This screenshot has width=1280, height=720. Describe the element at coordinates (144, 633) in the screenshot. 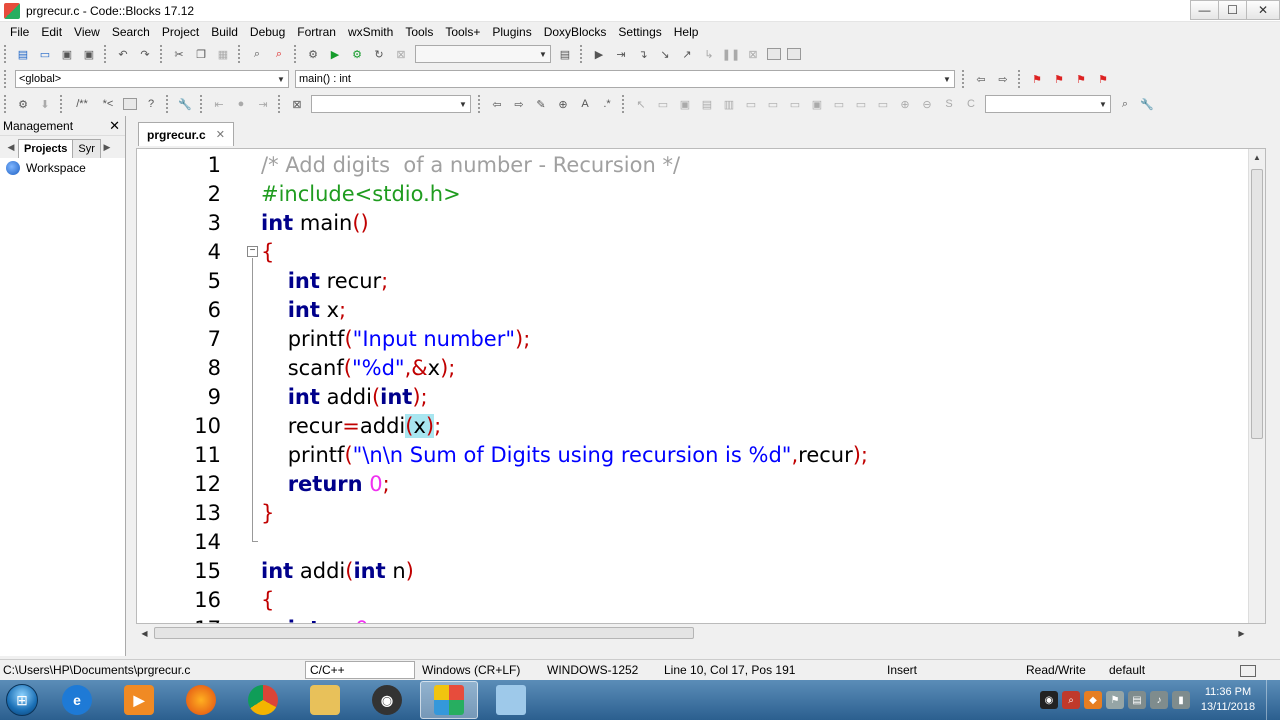

I see `scroll-left-icon: ◀` at that location.